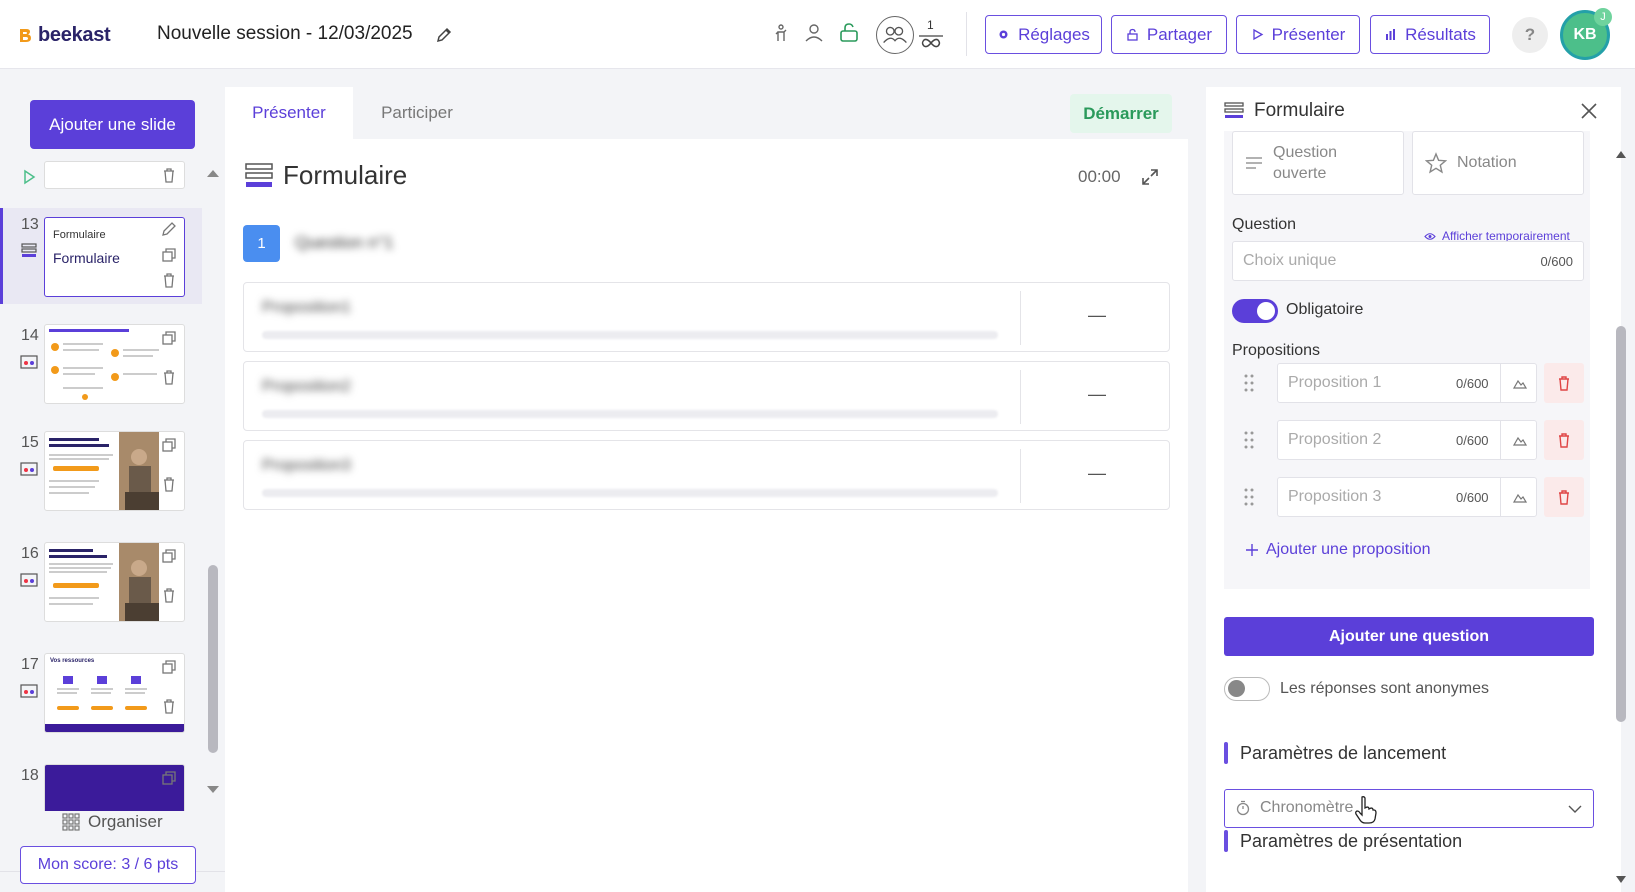  What do you see at coordinates (101, 179) in the screenshot?
I see `slide-row-prev` at bounding box center [101, 179].